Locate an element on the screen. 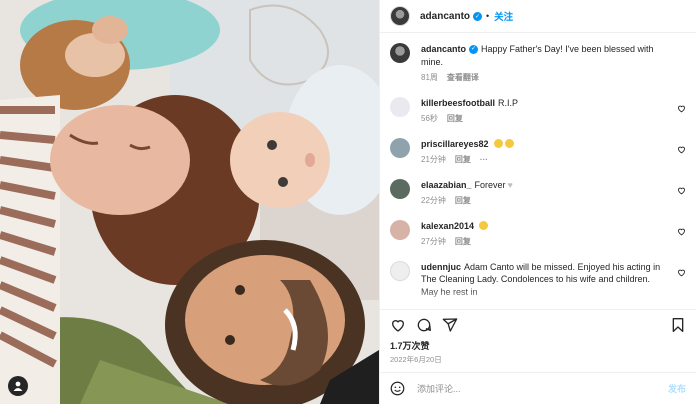 The width and height of the screenshot is (696, 404). author-username: adancanto is located at coordinates (445, 16).